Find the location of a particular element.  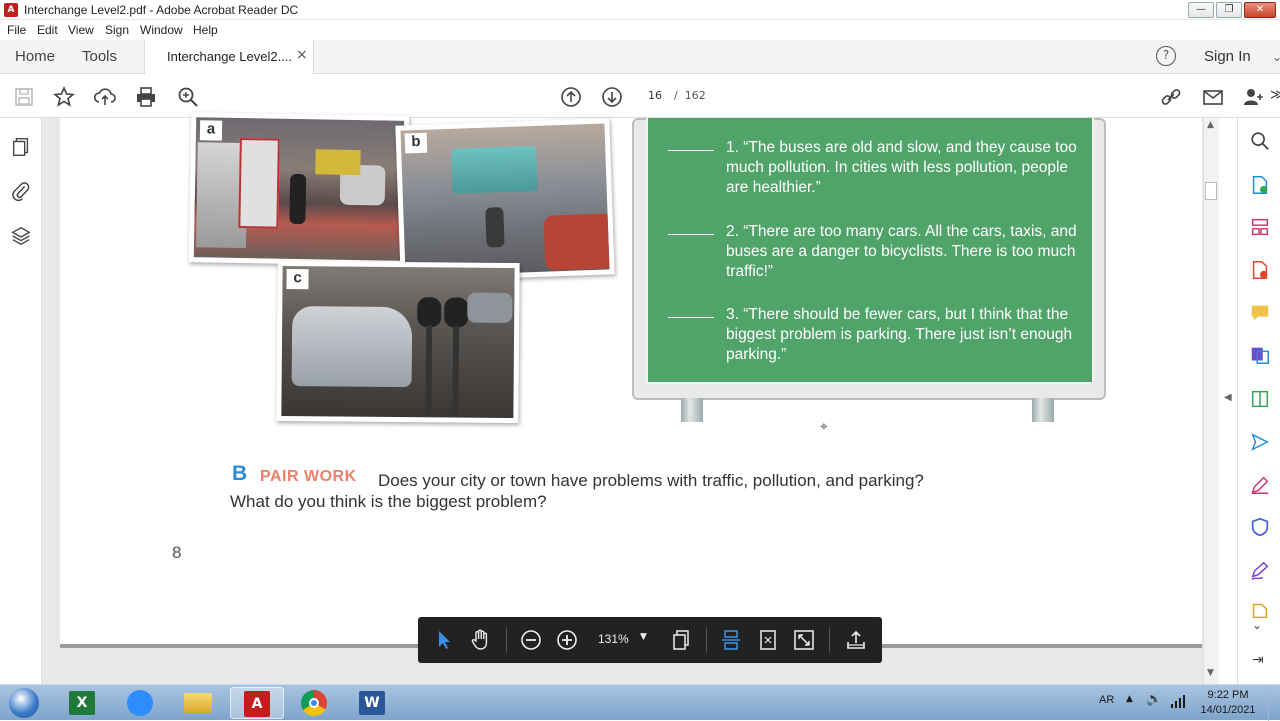

clock-date: 14/01/2021 is located at coordinates (1228, 710).